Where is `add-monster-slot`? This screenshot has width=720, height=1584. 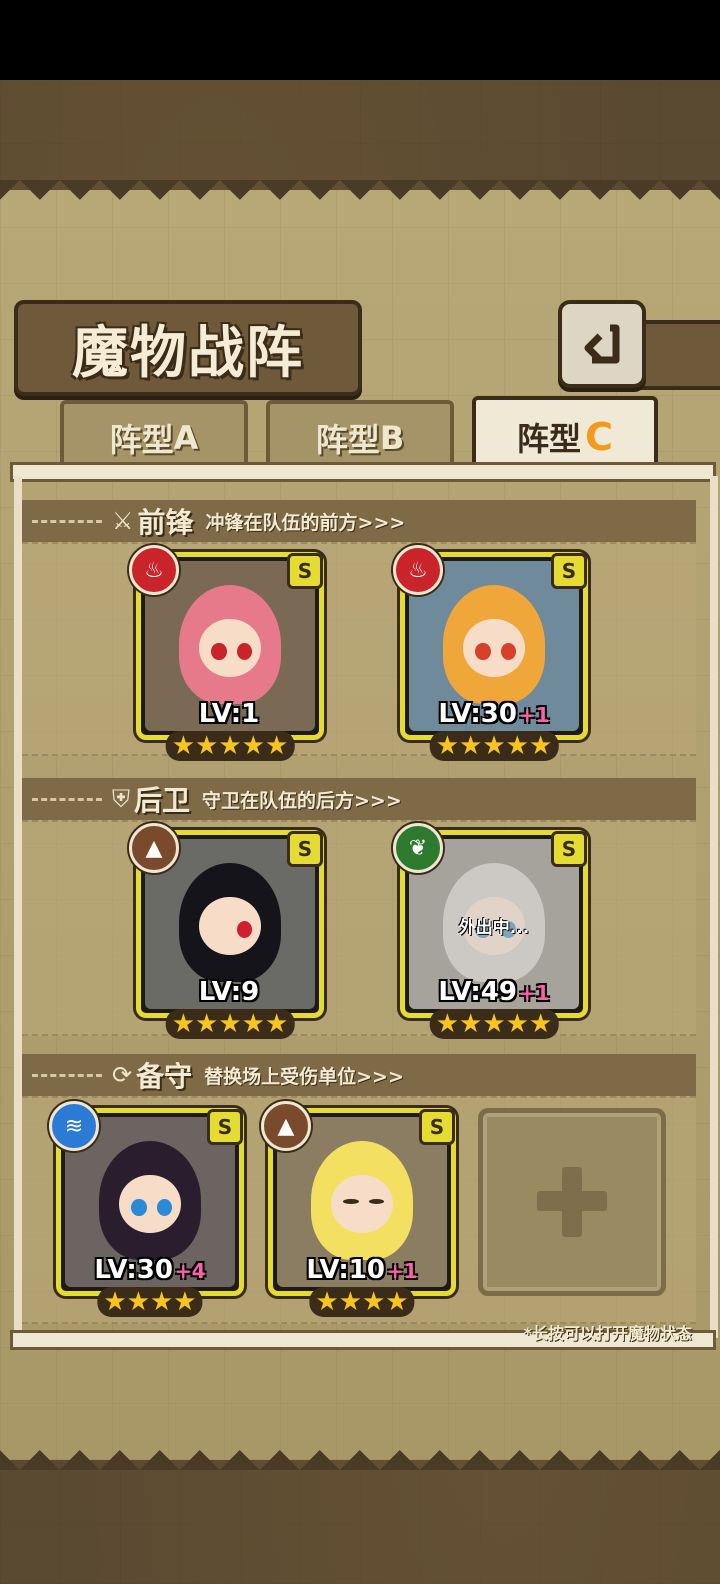
add-monster-slot is located at coordinates (572, 1202).